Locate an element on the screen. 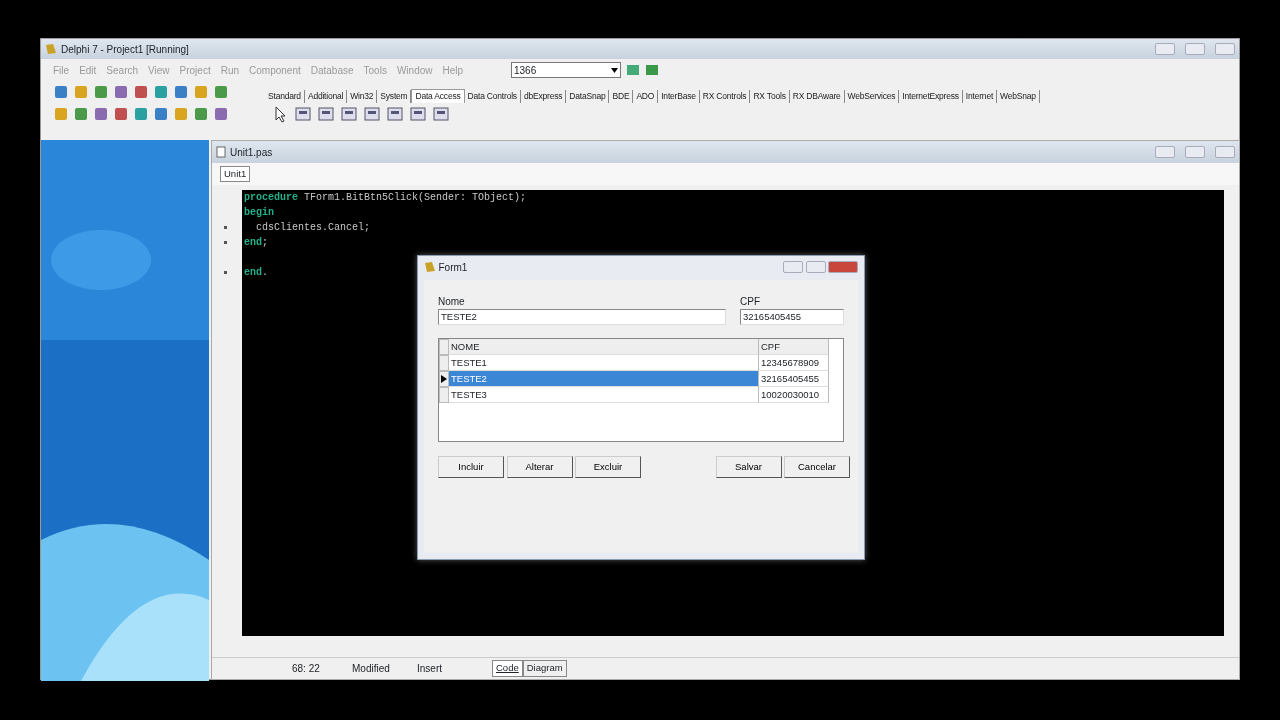 The height and width of the screenshot is (720, 1280). palette-tab: ADO is located at coordinates (646, 96).